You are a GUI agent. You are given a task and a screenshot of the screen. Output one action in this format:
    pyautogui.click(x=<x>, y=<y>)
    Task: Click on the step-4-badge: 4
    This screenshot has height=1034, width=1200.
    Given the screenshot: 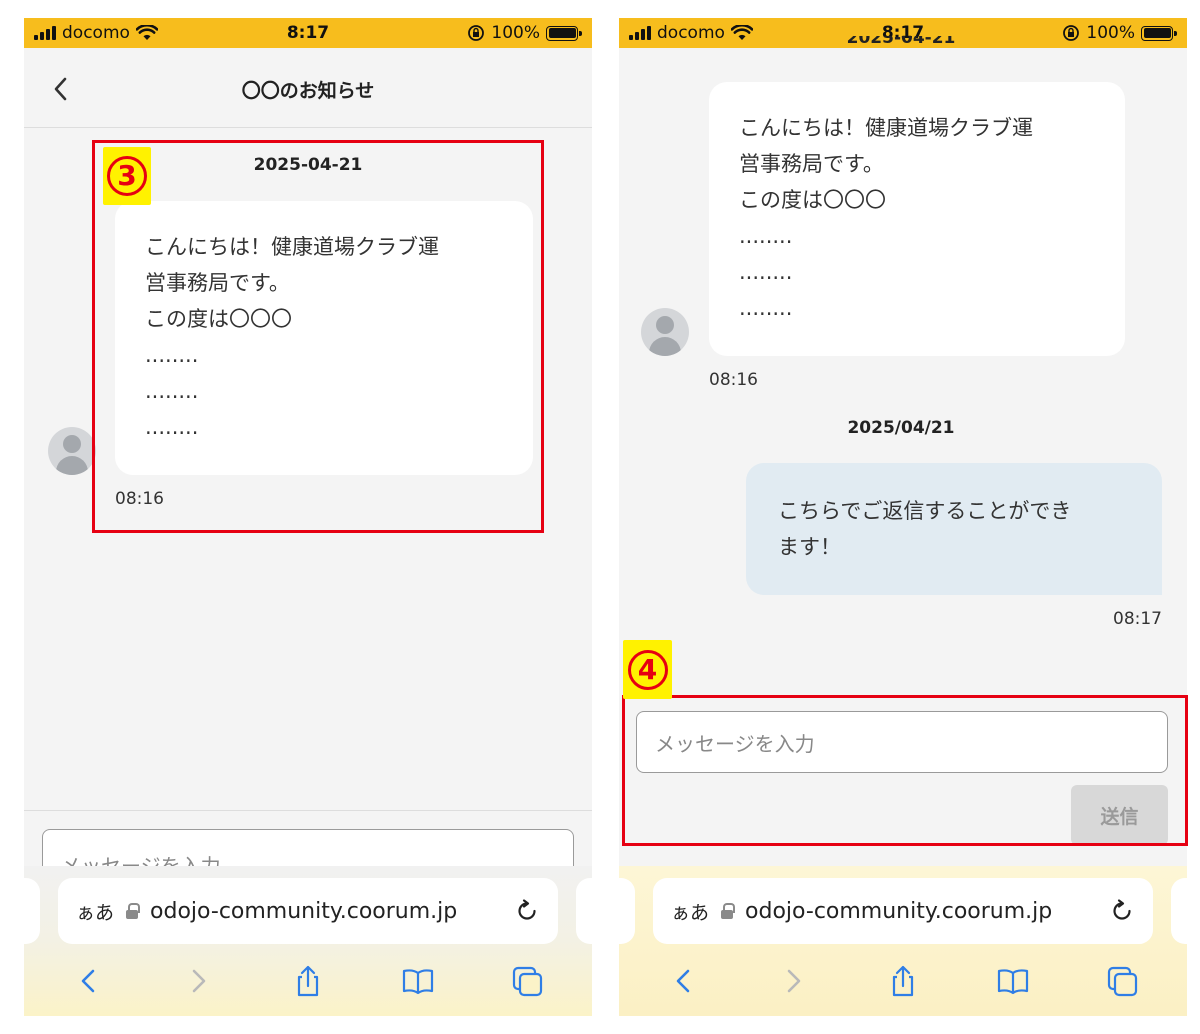 What is the action you would take?
    pyautogui.click(x=647, y=669)
    